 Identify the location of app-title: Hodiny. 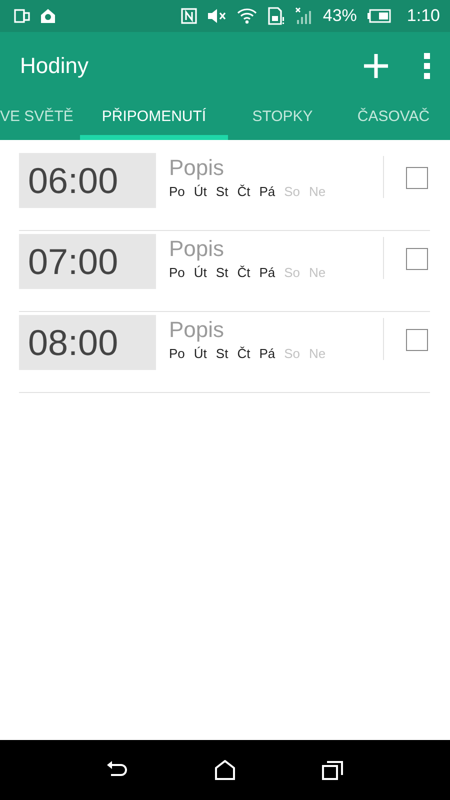
(55, 66).